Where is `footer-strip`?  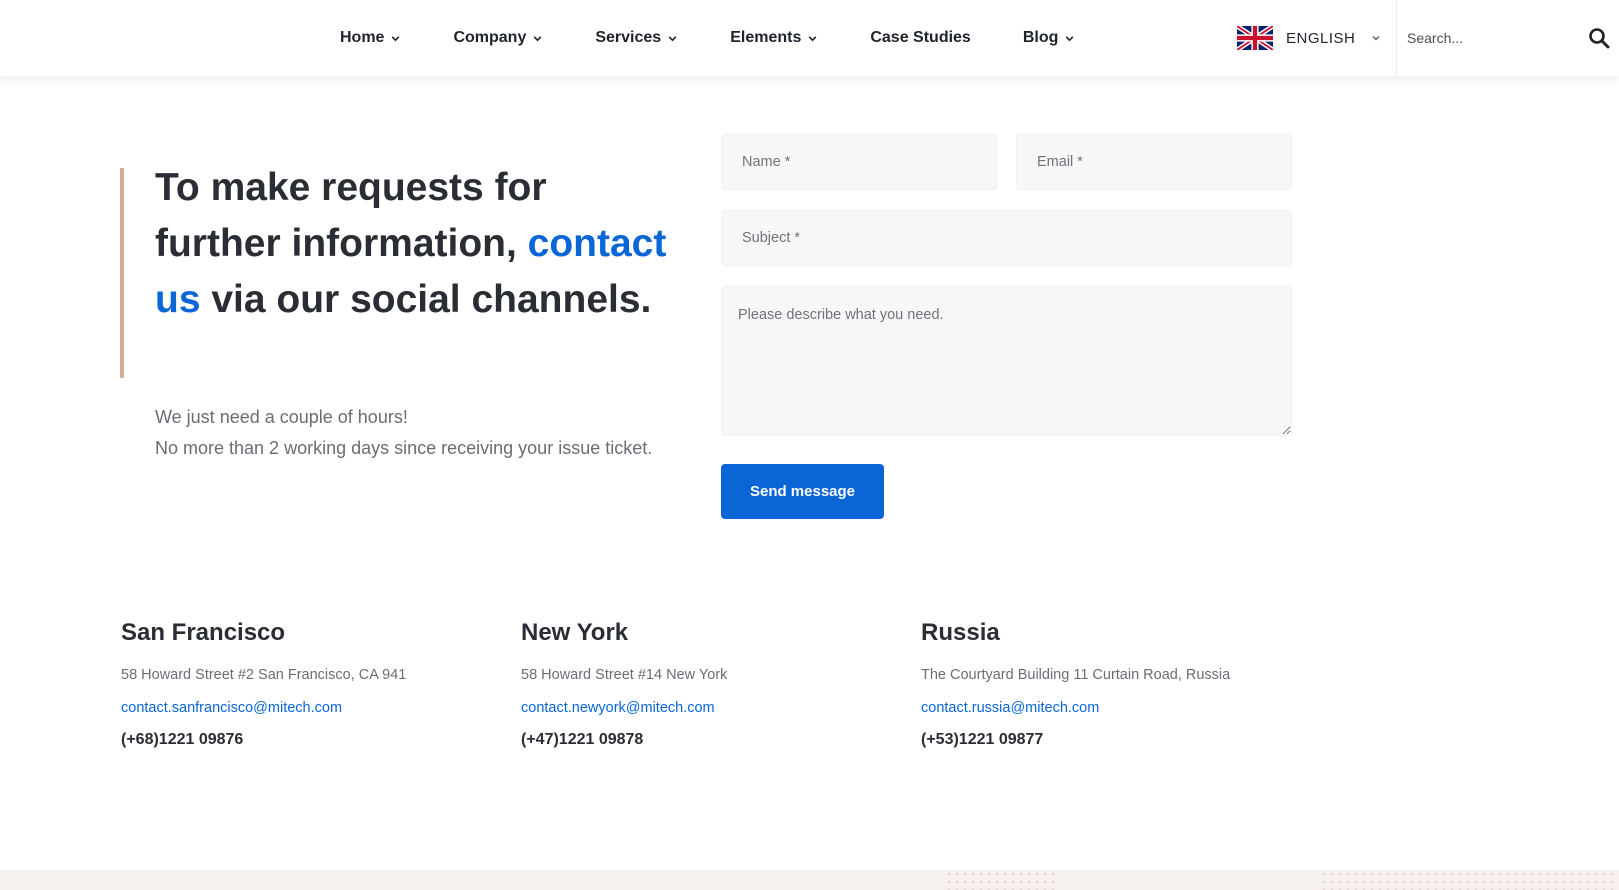
footer-strip is located at coordinates (809, 880).